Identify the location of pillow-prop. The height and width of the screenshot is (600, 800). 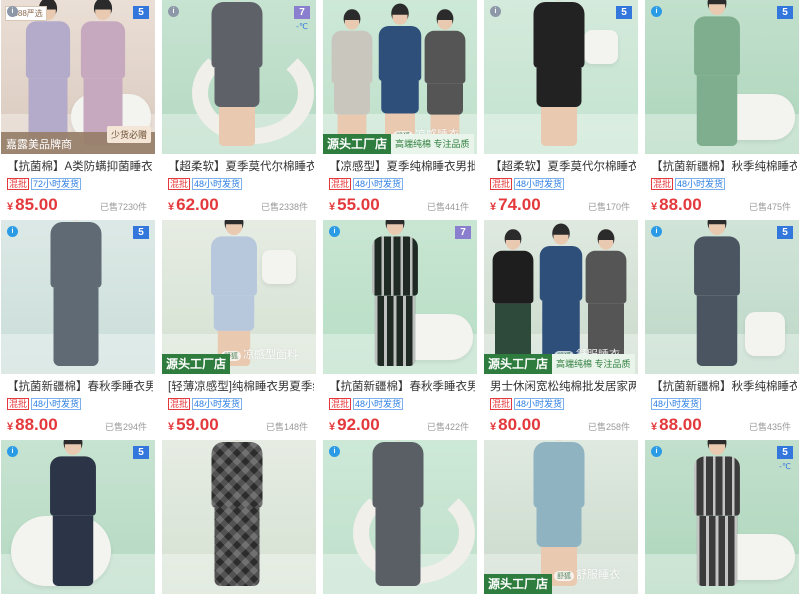
(601, 47).